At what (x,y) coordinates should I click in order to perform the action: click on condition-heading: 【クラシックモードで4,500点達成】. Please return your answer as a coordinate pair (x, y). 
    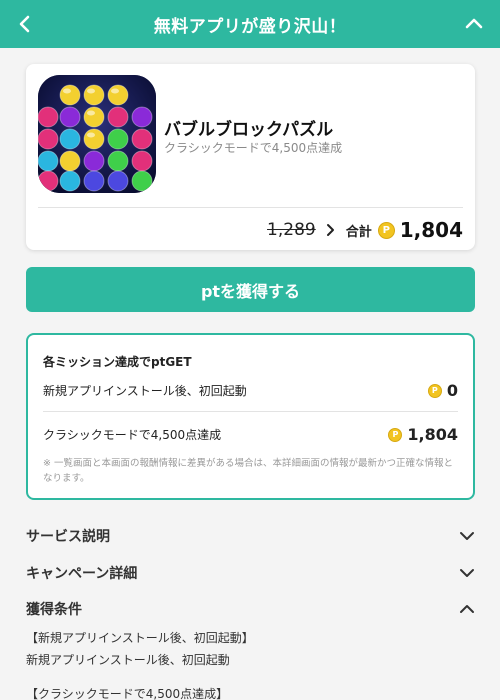
    Looking at the image, I should click on (127, 693).